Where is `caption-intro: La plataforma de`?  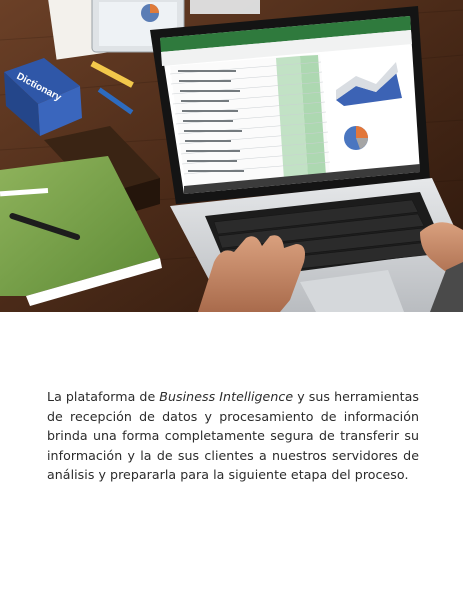
caption-intro: La plataforma de is located at coordinates (103, 396).